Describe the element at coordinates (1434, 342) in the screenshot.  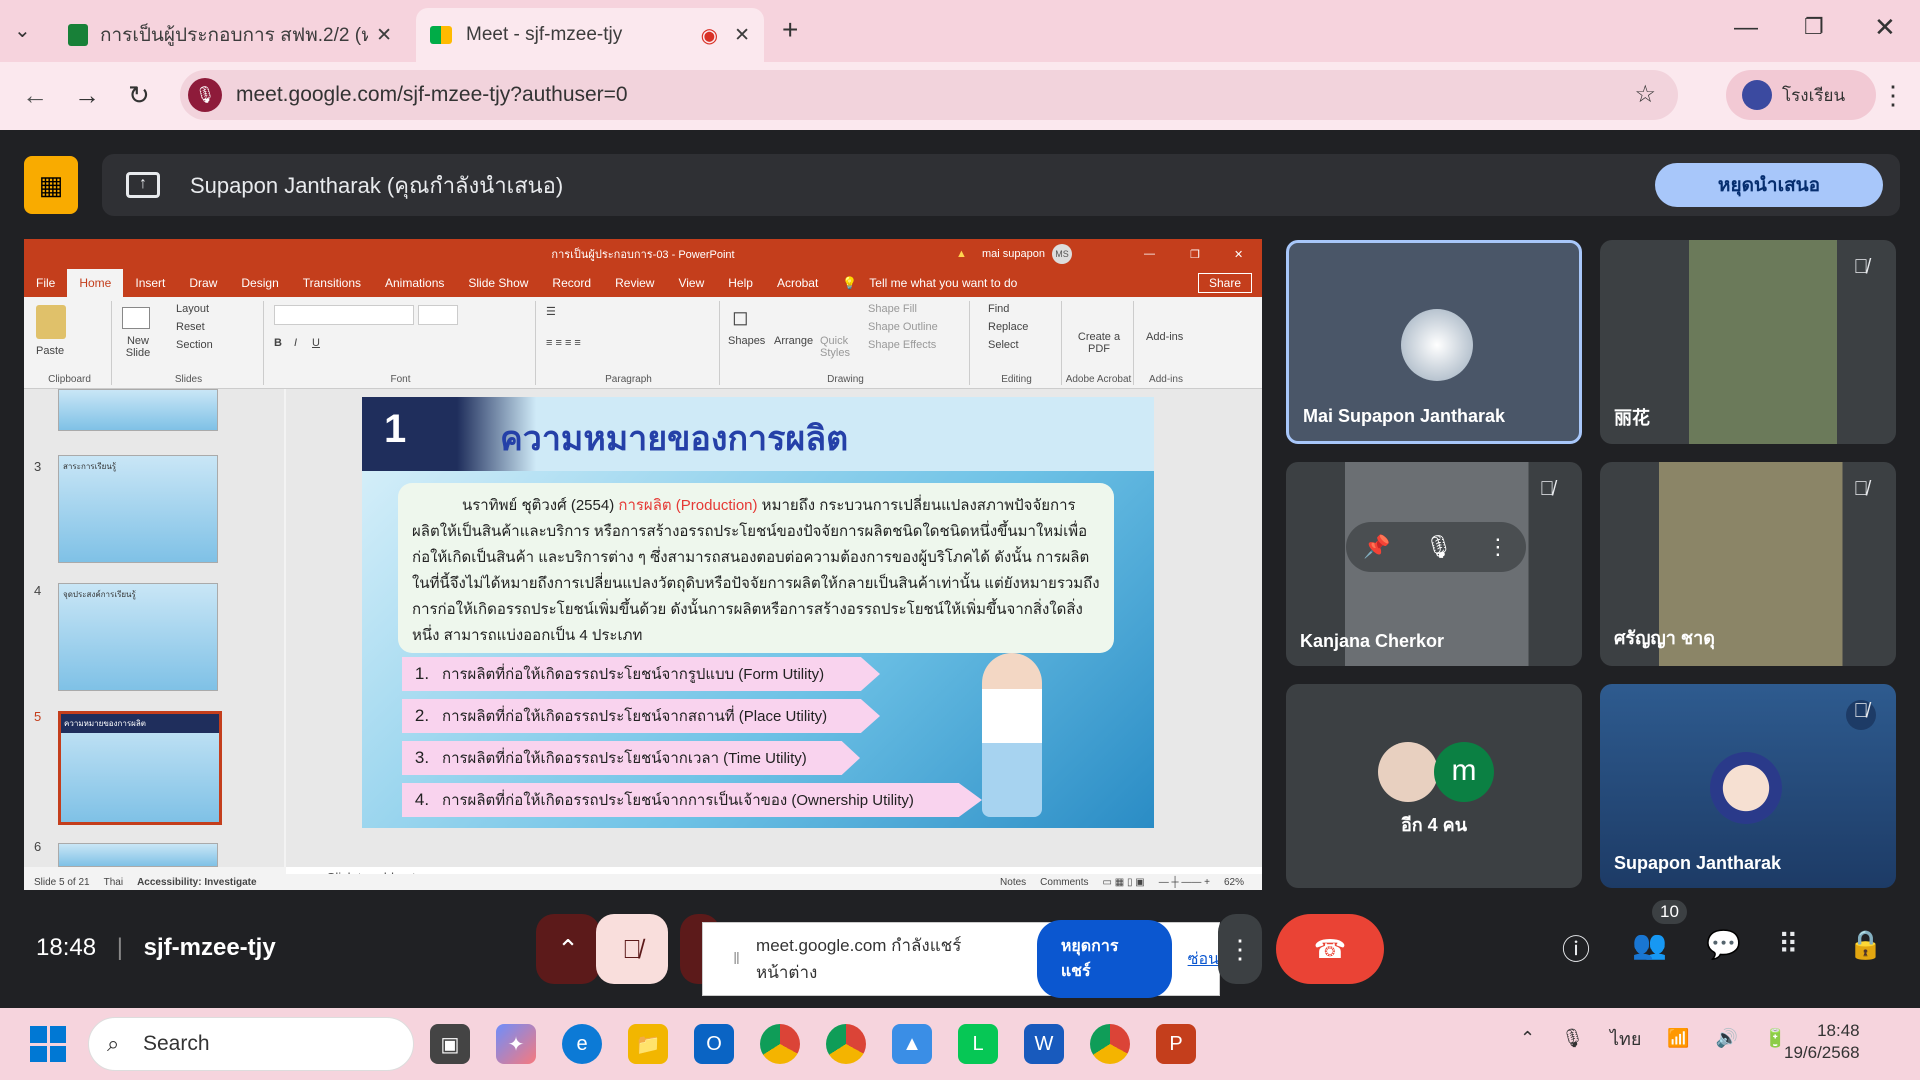
I see `participant-tile: Mai Supapon Jantharak` at that location.